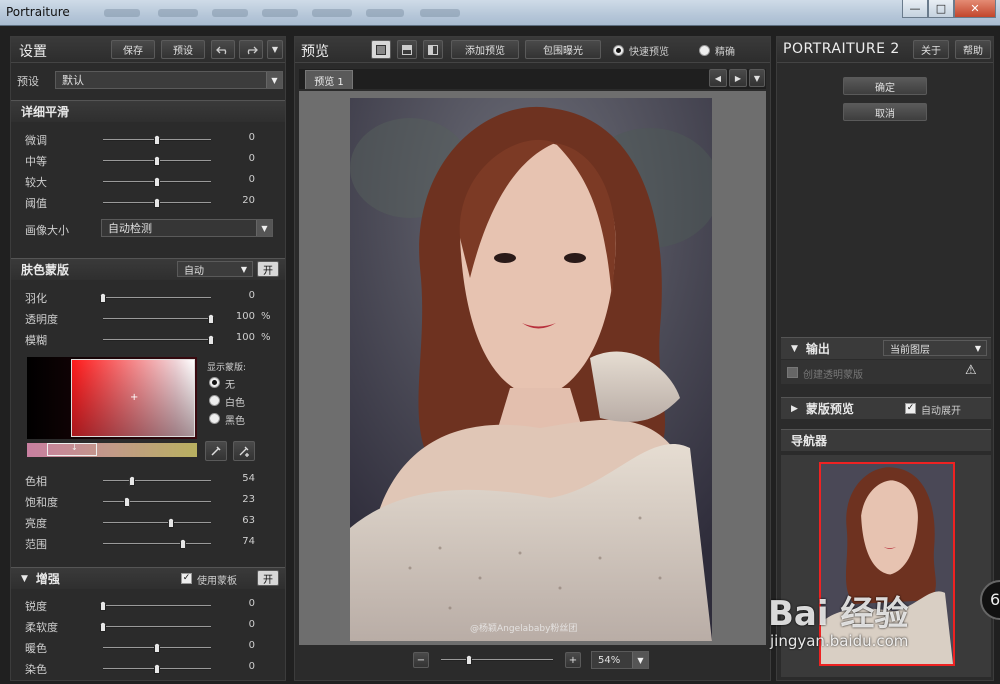 The image size is (1000, 684). Describe the element at coordinates (28, 81) in the screenshot. I see `preset-label: 预设` at that location.